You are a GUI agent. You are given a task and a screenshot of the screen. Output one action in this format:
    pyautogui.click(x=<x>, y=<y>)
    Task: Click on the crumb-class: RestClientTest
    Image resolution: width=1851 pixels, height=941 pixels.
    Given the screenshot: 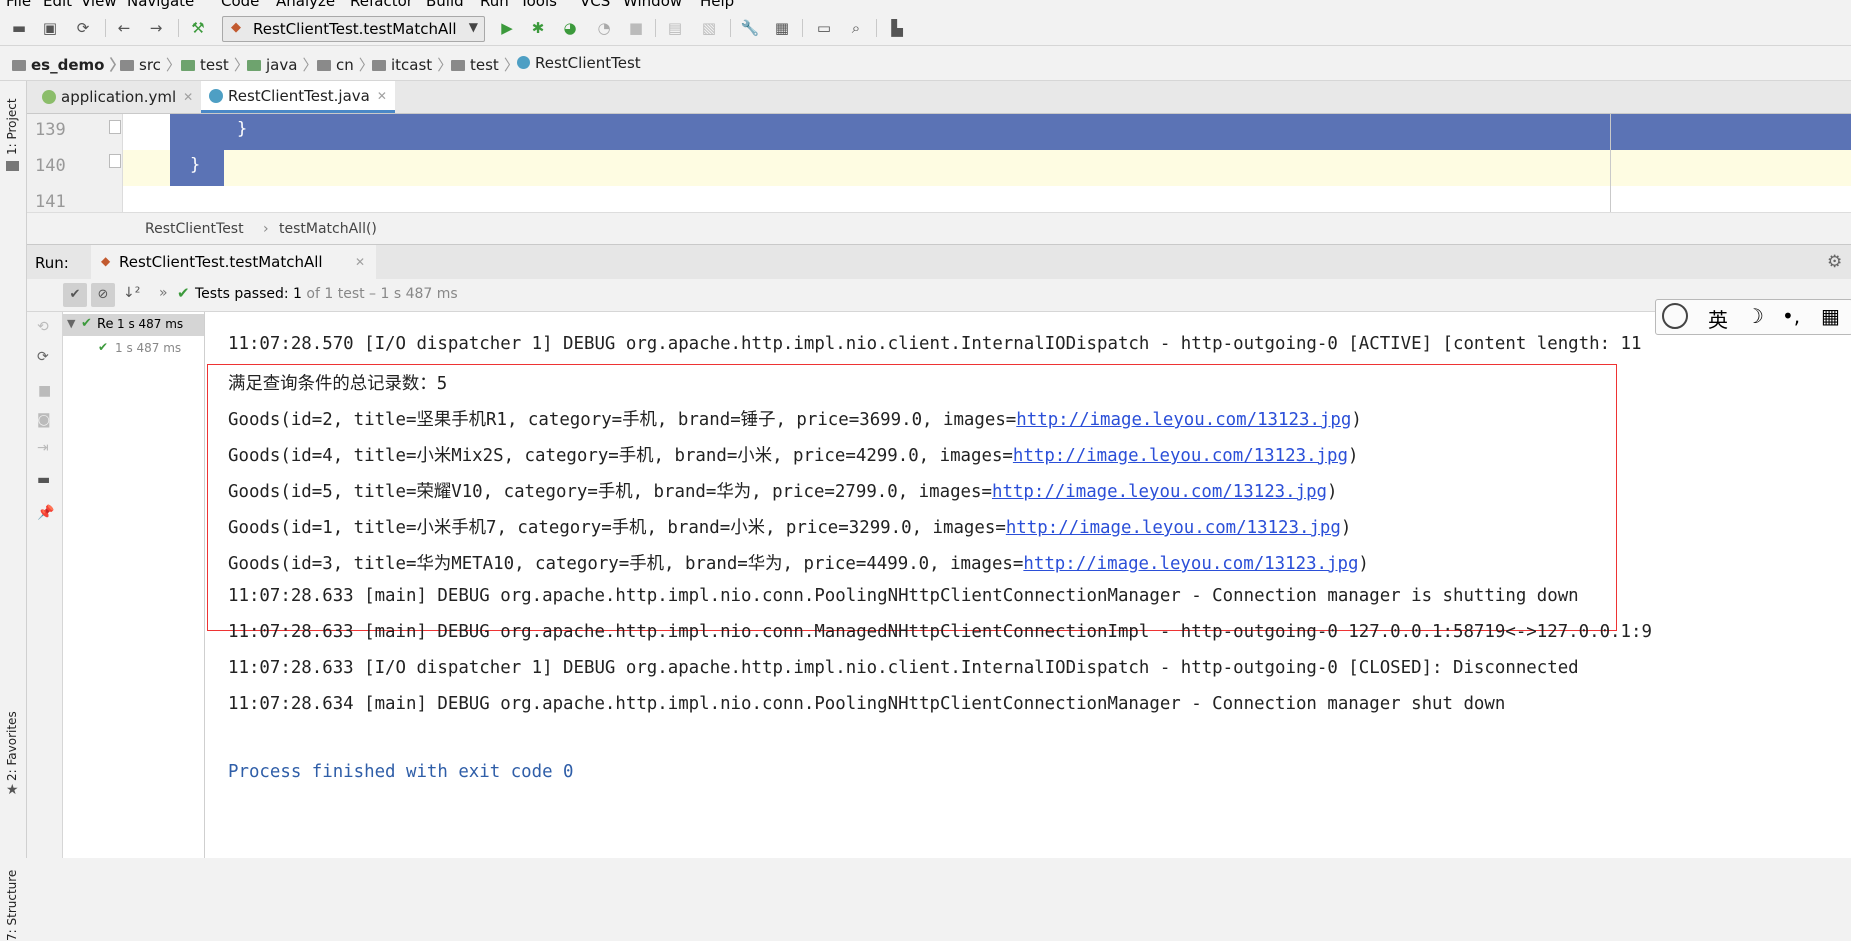 What is the action you would take?
    pyautogui.click(x=579, y=63)
    